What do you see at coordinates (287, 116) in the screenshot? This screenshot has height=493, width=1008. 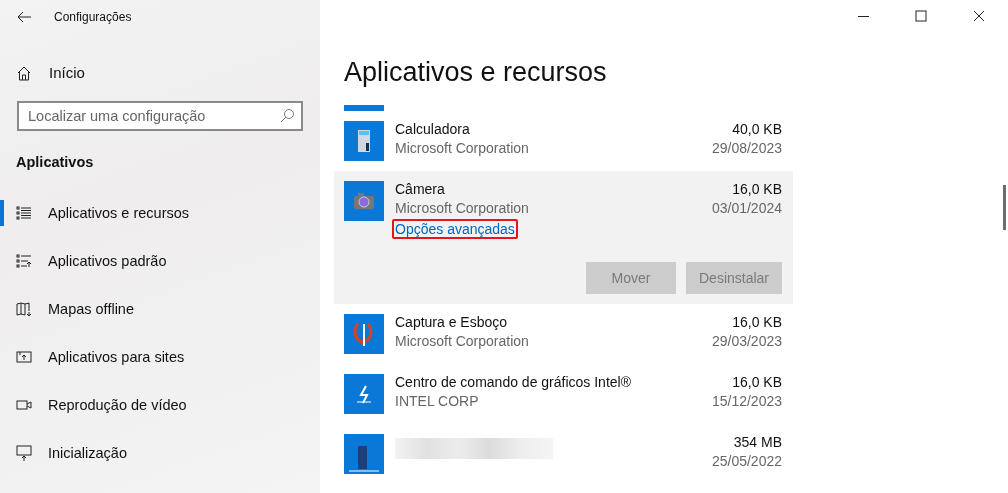 I see `search-icon` at bounding box center [287, 116].